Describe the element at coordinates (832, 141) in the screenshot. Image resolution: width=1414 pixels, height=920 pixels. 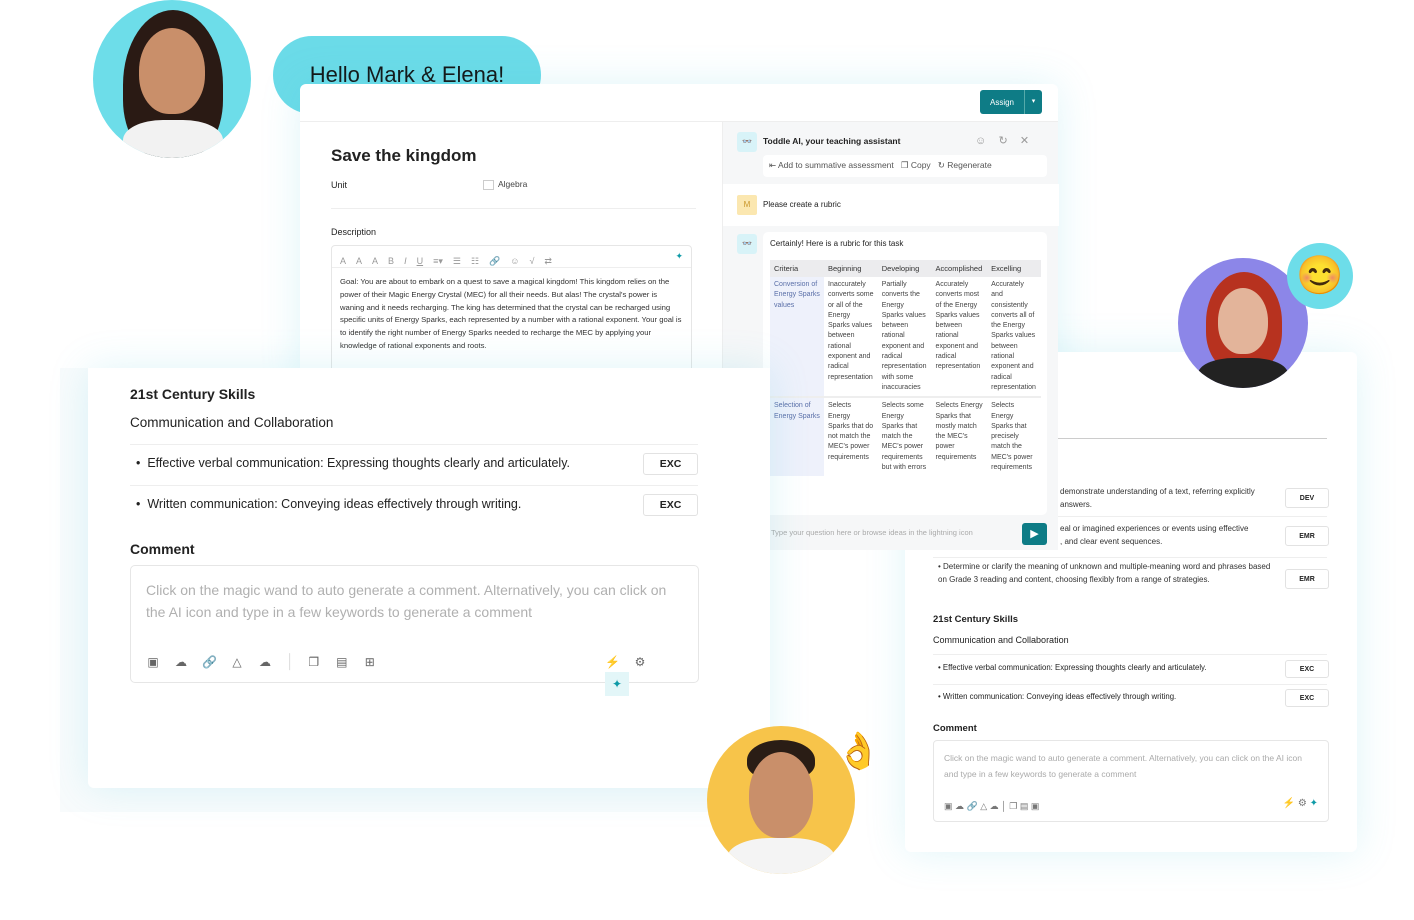
I see `assistant-title: Toddle AI, your teaching assistant` at that location.